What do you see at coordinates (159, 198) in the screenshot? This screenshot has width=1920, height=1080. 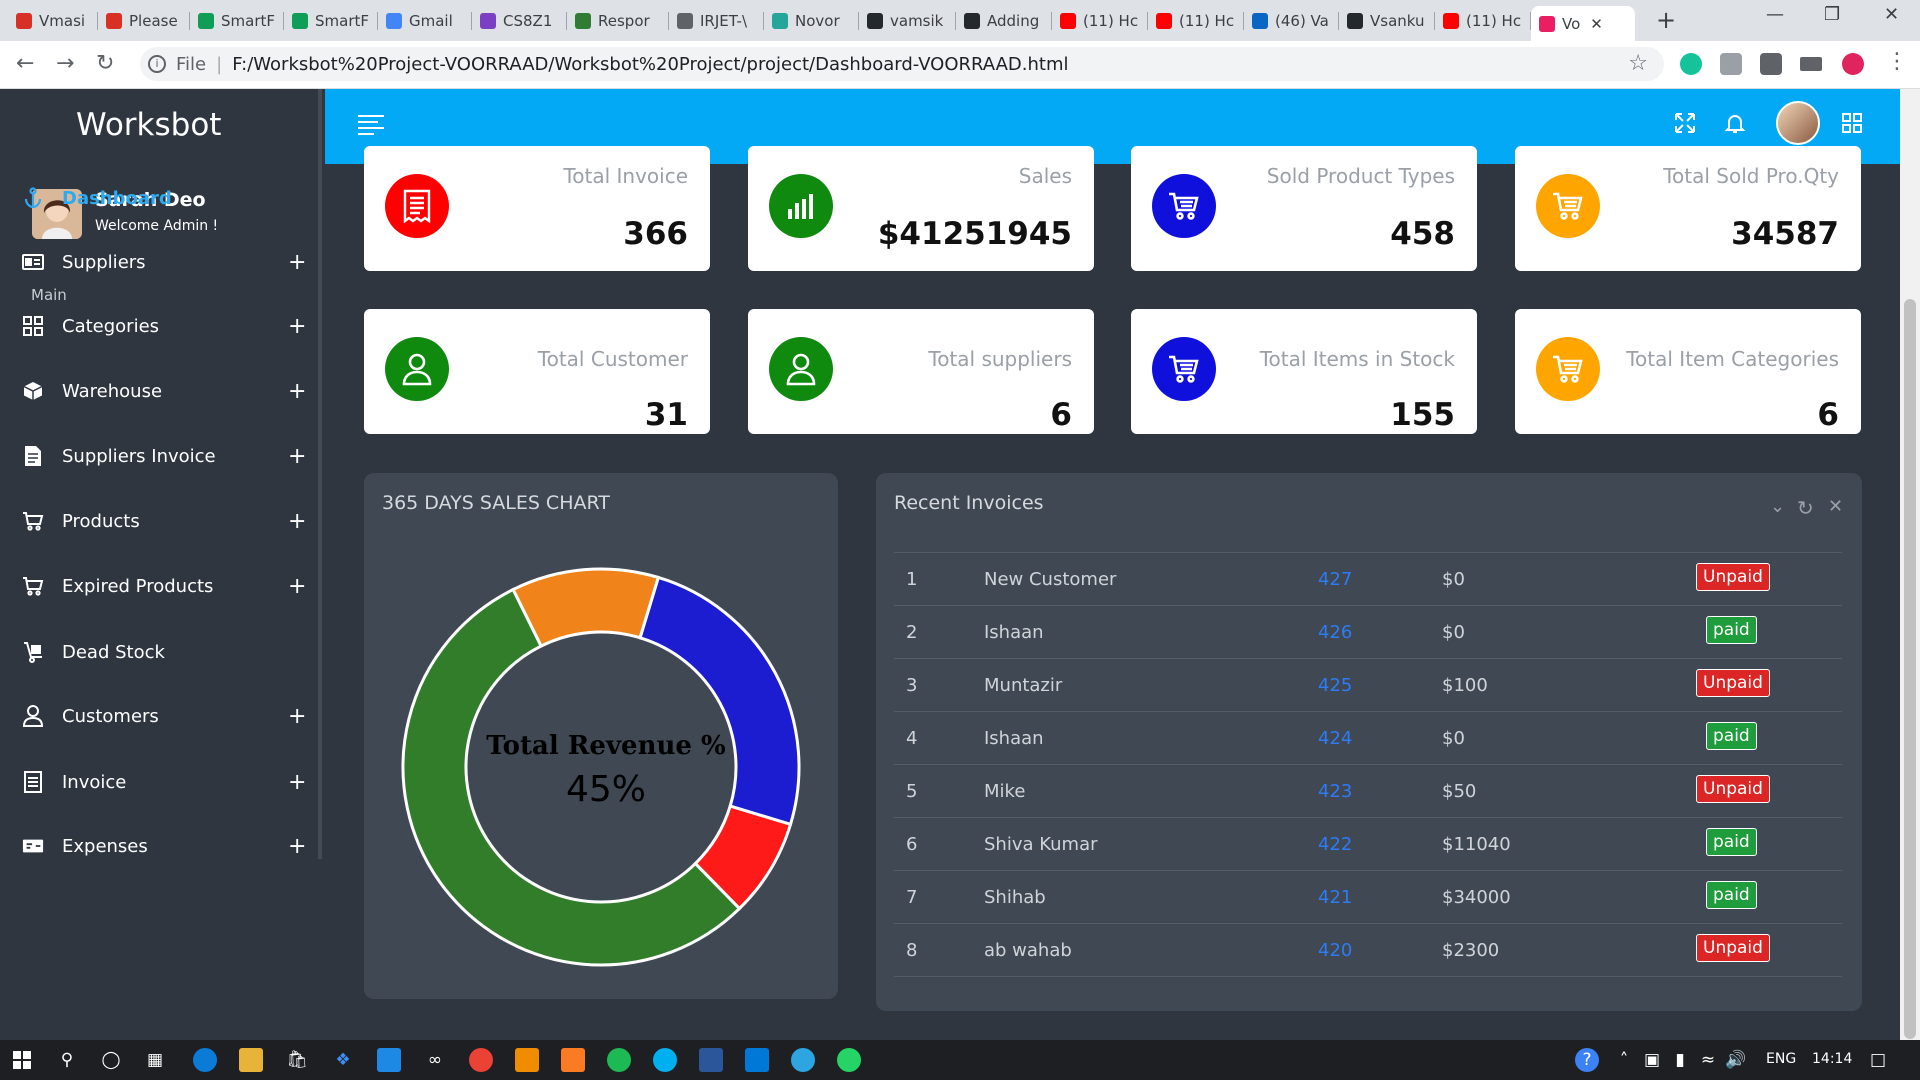 I see `sidebar-item-dashboard: Dashboard` at bounding box center [159, 198].